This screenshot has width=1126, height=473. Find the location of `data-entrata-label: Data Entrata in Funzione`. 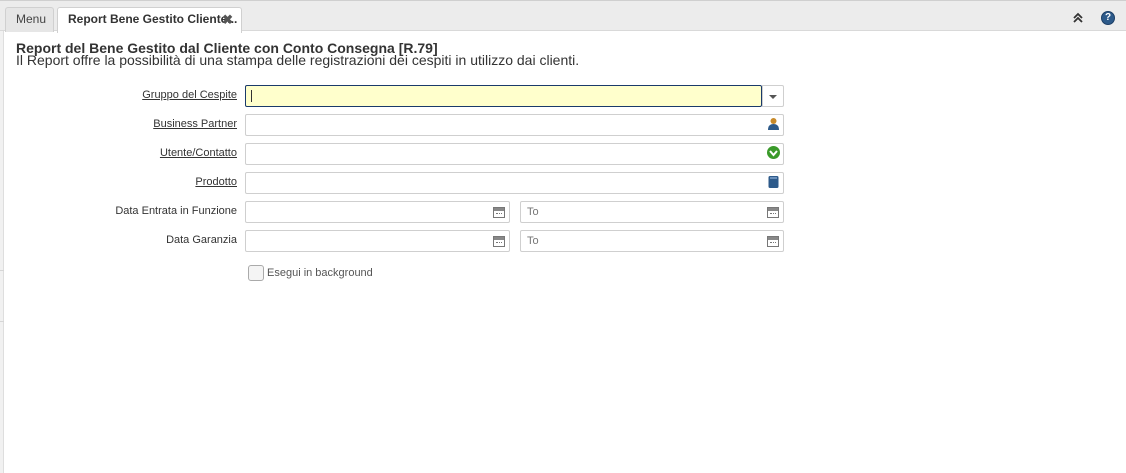

data-entrata-label: Data Entrata in Funzione is located at coordinates (176, 211).